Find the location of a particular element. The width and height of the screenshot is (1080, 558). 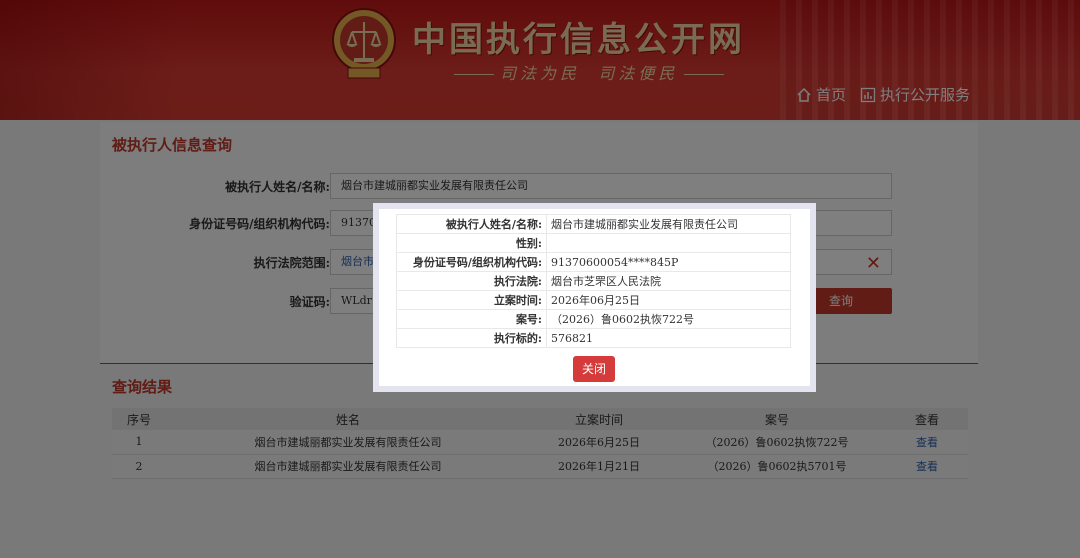

detail-key: 执行标的: is located at coordinates (471, 338).